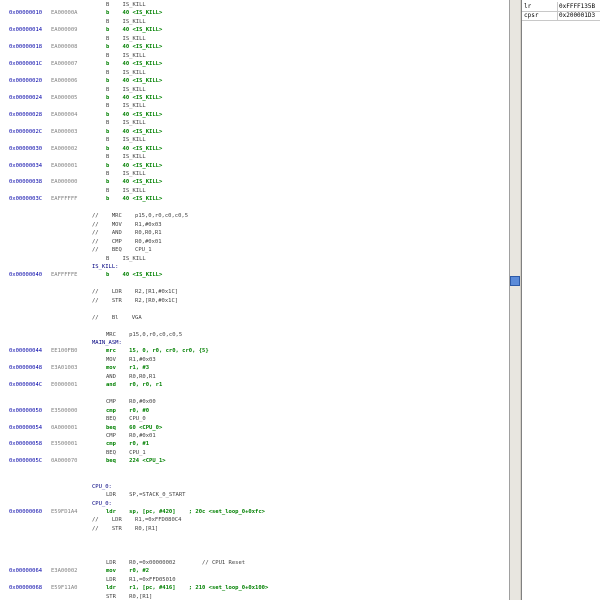 The height and width of the screenshot is (600, 600). What do you see at coordinates (254, 275) in the screenshot?
I see `disassembly-line: 0x00000040 EAFFFFFE b 40 <IS_KILL>` at bounding box center [254, 275].